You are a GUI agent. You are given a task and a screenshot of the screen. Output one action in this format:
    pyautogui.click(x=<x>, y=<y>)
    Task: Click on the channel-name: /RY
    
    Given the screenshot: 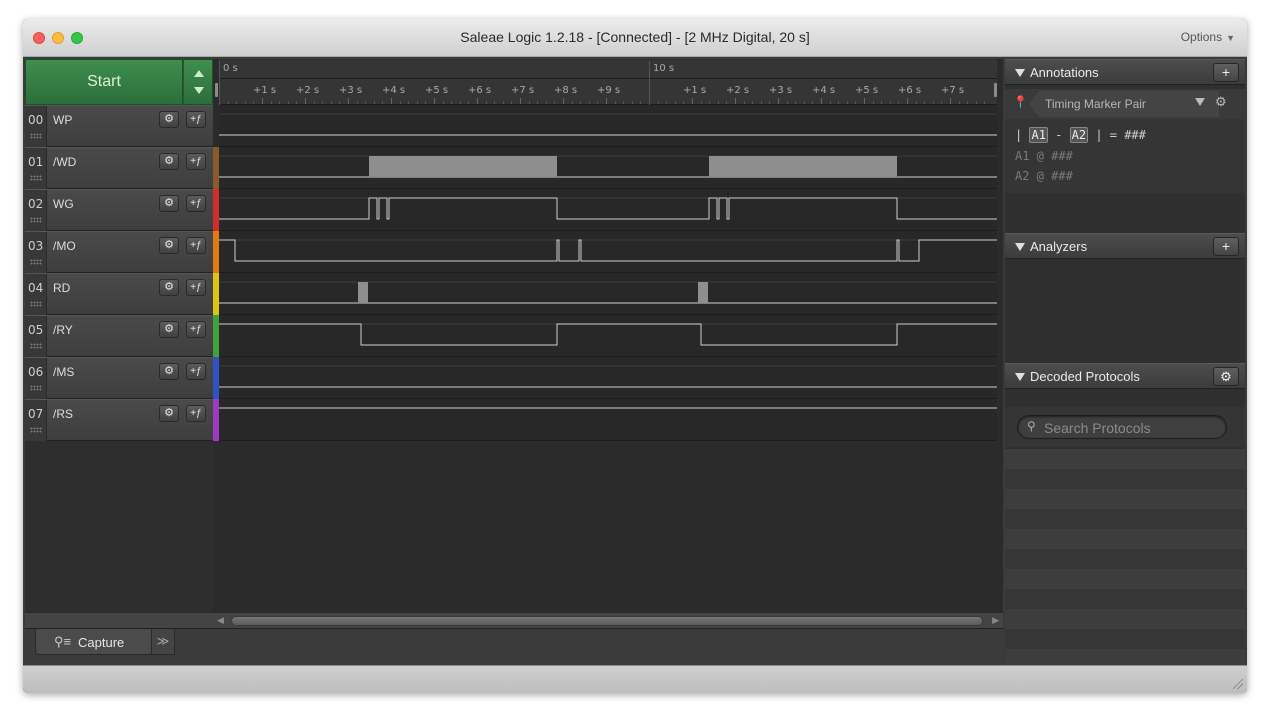 What is the action you would take?
    pyautogui.click(x=63, y=330)
    